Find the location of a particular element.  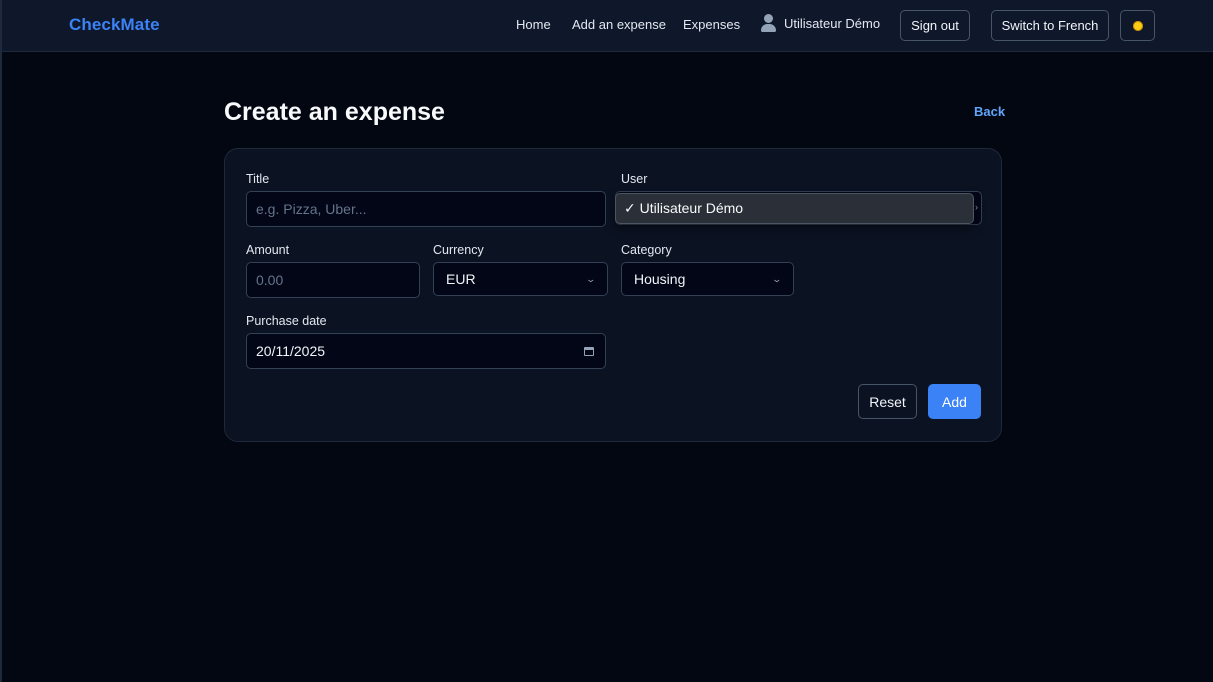

sign-out-button: Sign out is located at coordinates (935, 25).